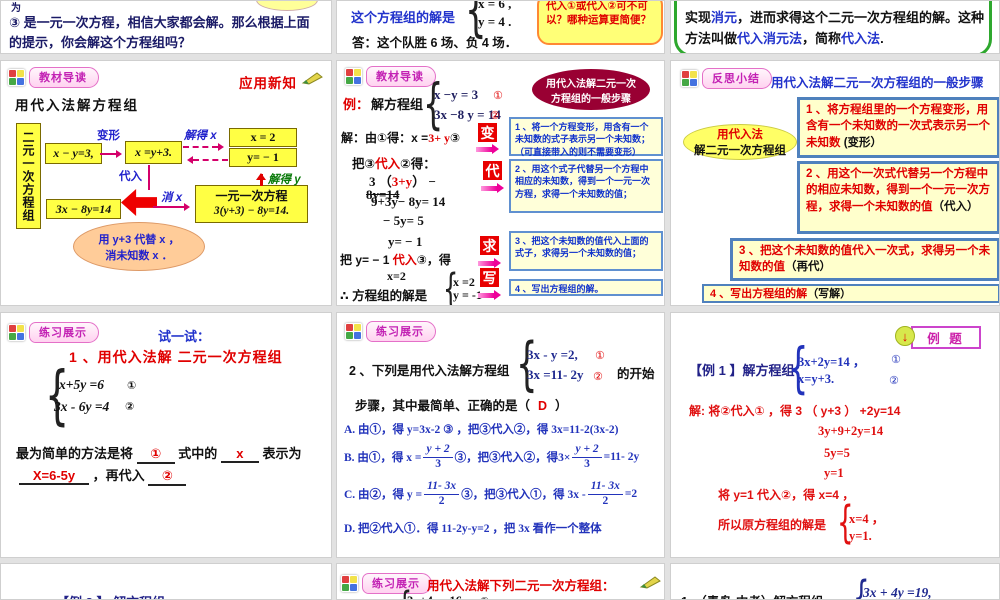 This screenshot has width=1000, height=600. Describe the element at coordinates (173, 207) in the screenshot. I see `eliminate-arrow` at that location.